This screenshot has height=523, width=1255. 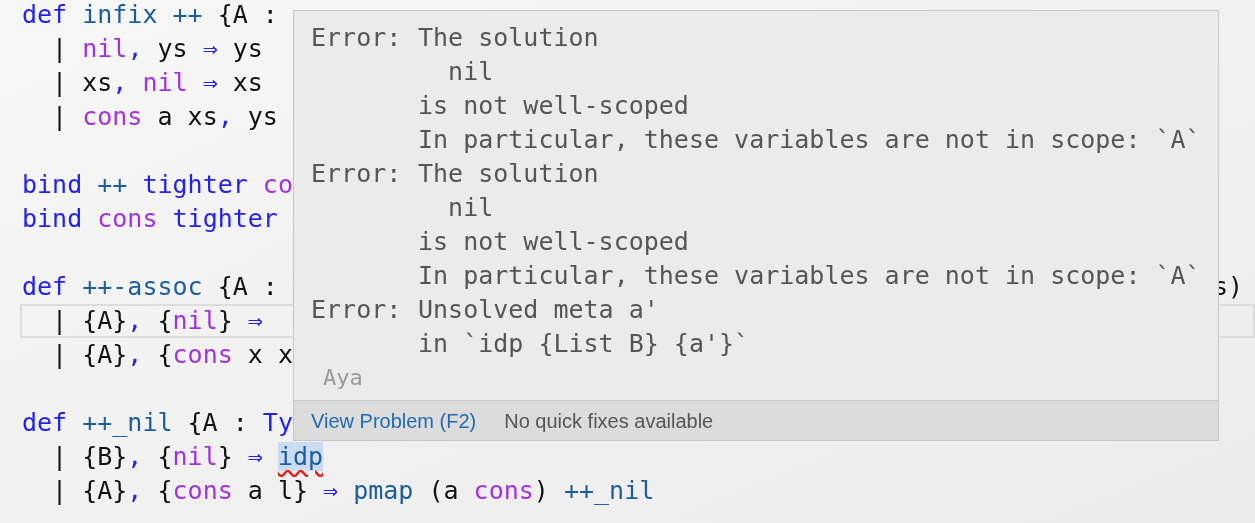 What do you see at coordinates (164, 117) in the screenshot?
I see `code-line: | cons a xs, ys` at bounding box center [164, 117].